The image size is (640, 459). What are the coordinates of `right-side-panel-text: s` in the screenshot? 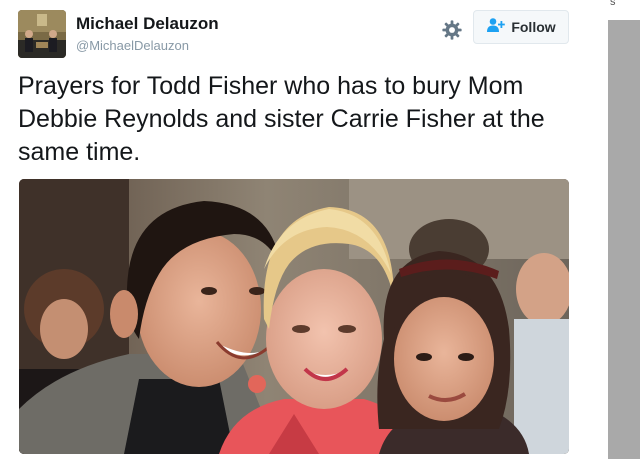 It's located at (613, 4).